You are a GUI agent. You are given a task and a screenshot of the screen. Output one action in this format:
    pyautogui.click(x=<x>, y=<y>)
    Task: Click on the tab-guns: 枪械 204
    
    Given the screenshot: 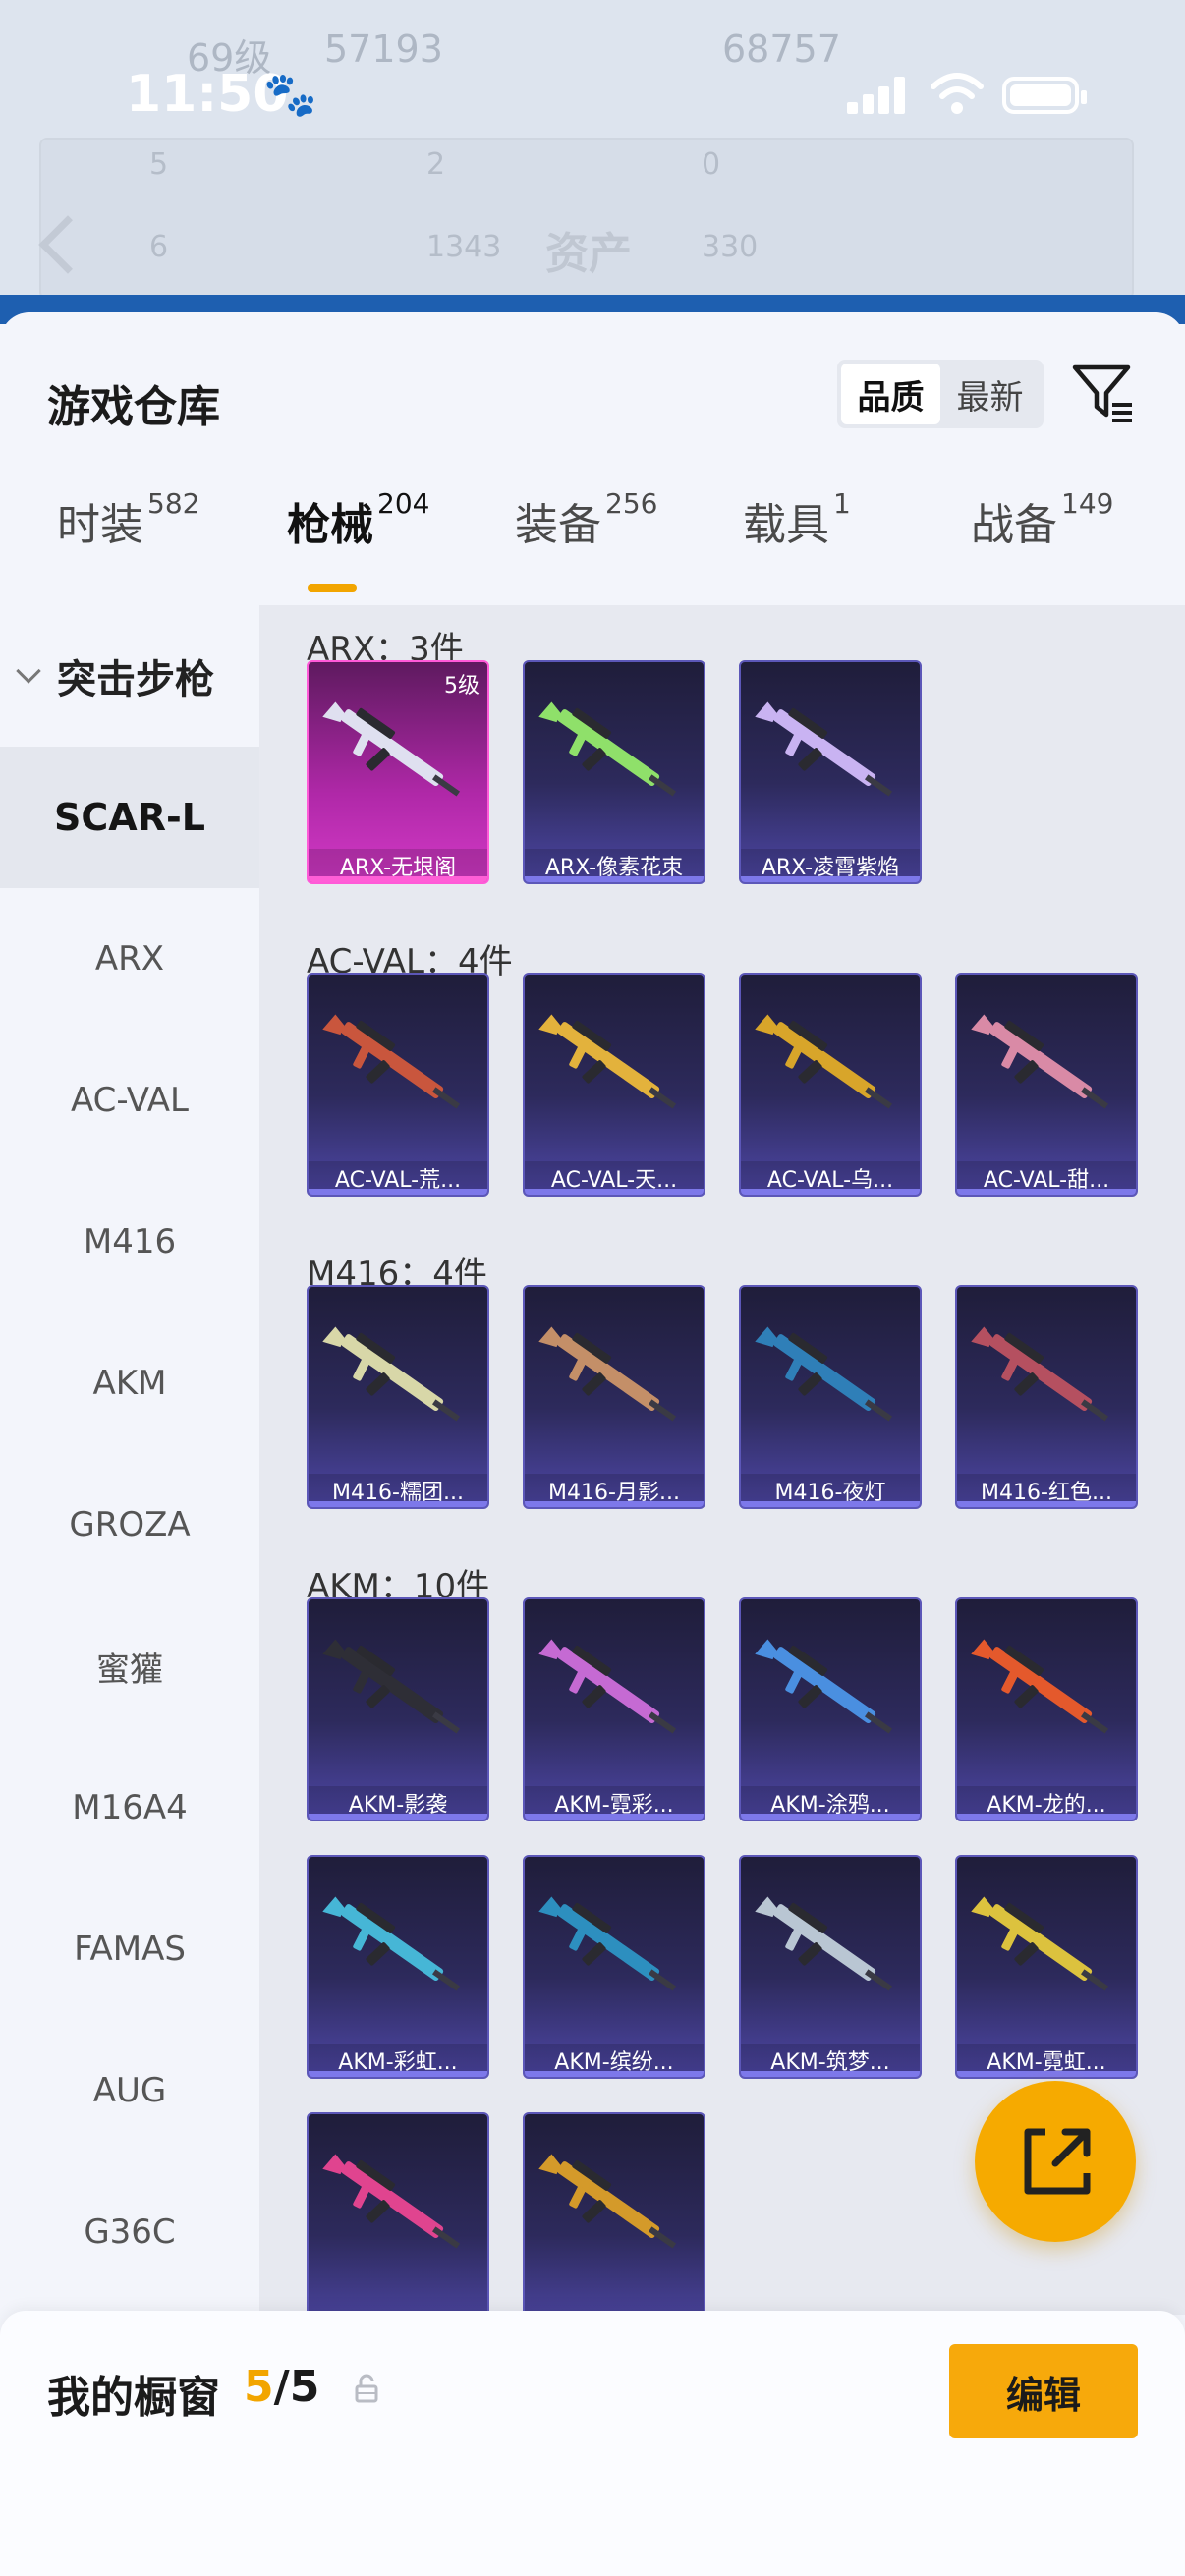 What is the action you would take?
    pyautogui.click(x=358, y=519)
    